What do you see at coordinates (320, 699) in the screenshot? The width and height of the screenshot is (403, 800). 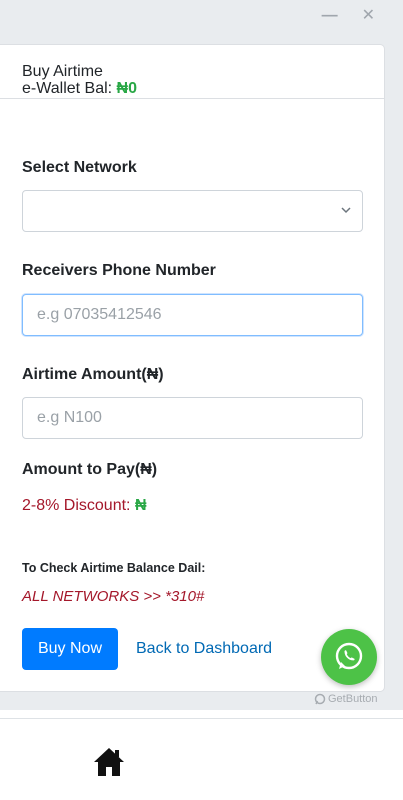 I see `getbutton-icon` at bounding box center [320, 699].